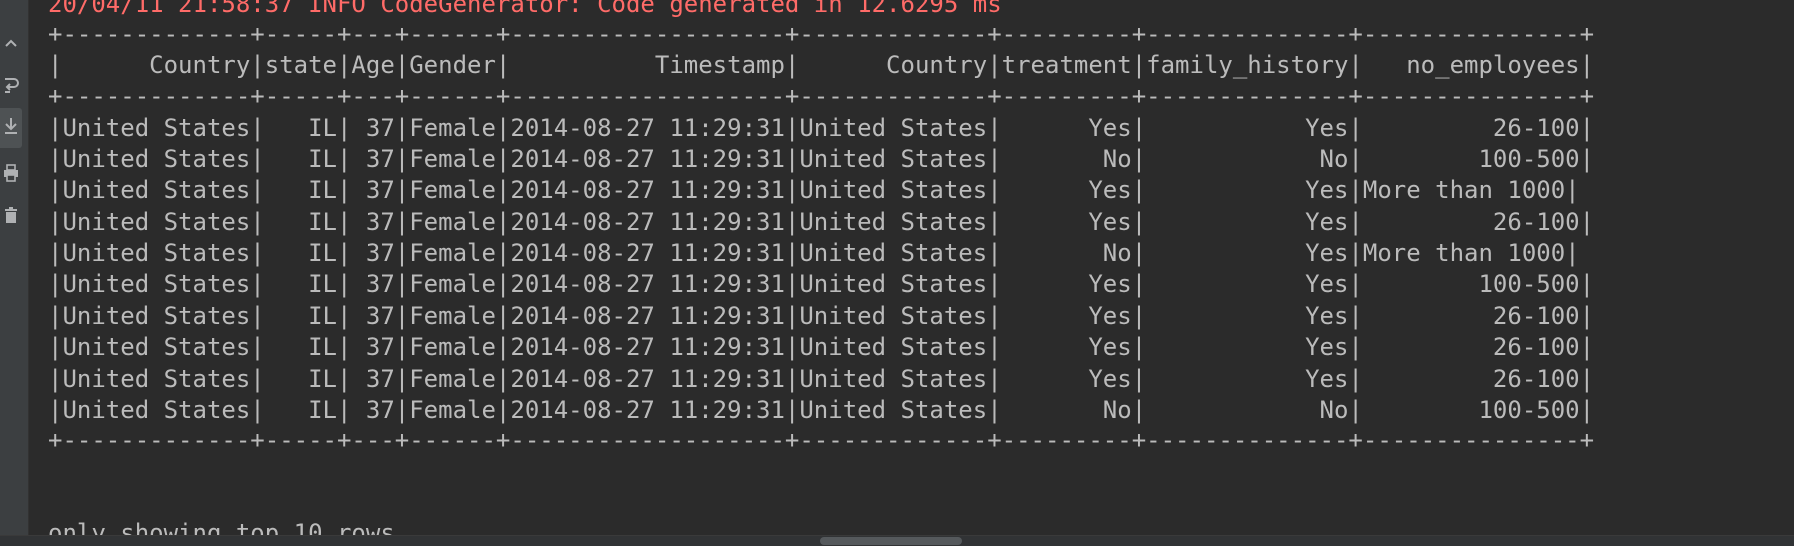  I want to click on scroll-to-end-button, so click(11, 128).